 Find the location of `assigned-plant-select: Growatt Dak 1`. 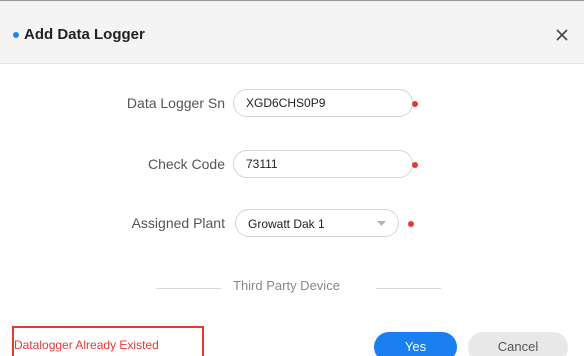

assigned-plant-select: Growatt Dak 1 is located at coordinates (317, 223).